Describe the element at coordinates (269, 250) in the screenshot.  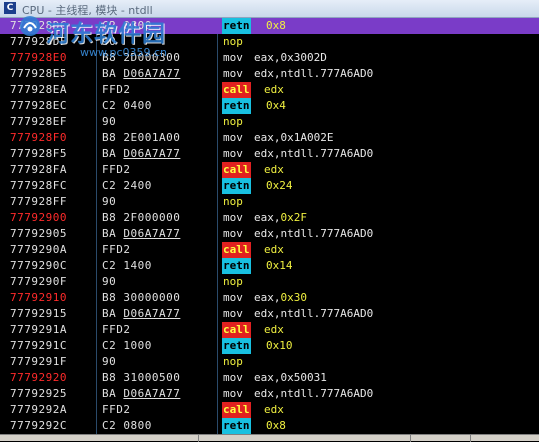
I see `disasm-row: 7779290A FFD2 call edx` at that location.